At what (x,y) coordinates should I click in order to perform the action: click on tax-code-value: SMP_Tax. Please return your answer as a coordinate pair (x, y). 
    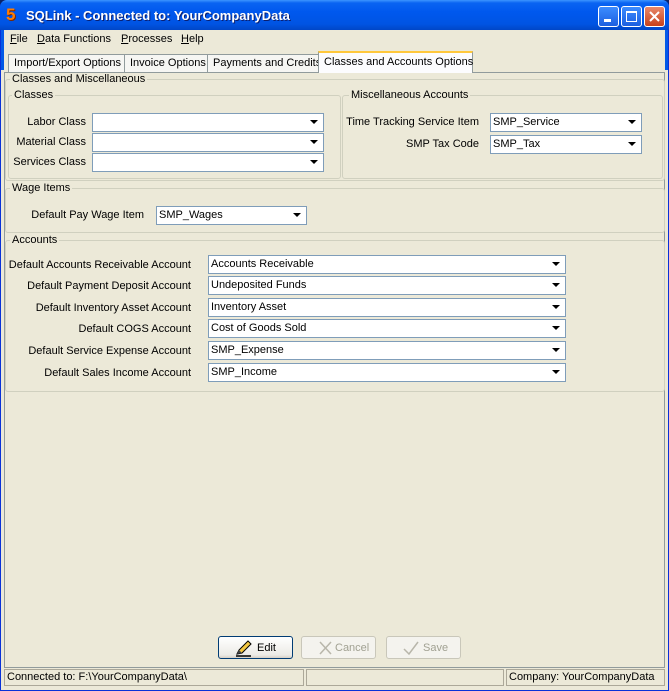
    Looking at the image, I should click on (517, 144).